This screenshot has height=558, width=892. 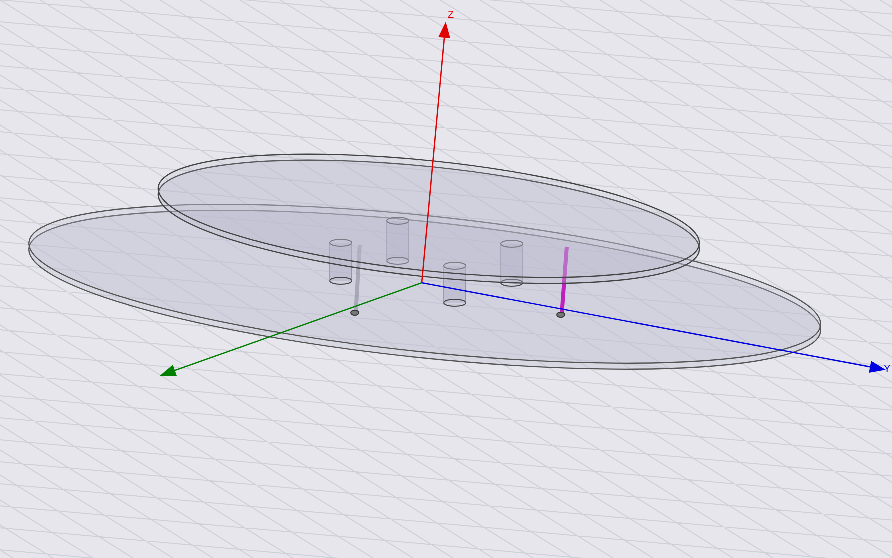 I want to click on axis-label: Y, so click(x=887, y=369).